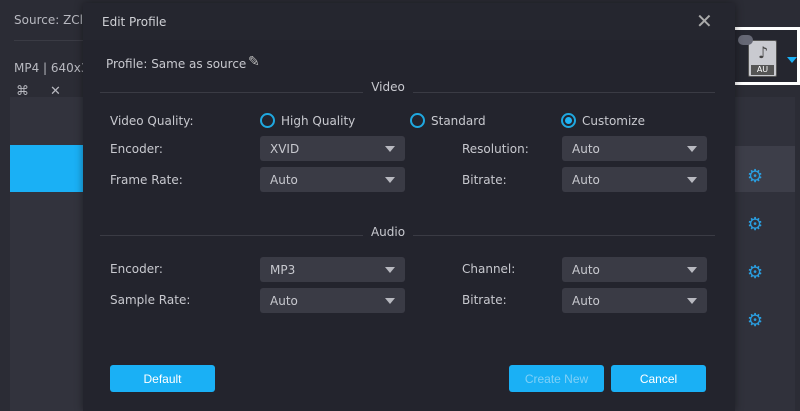  Describe the element at coordinates (745, 40) in the screenshot. I see `music-check-icon` at that location.